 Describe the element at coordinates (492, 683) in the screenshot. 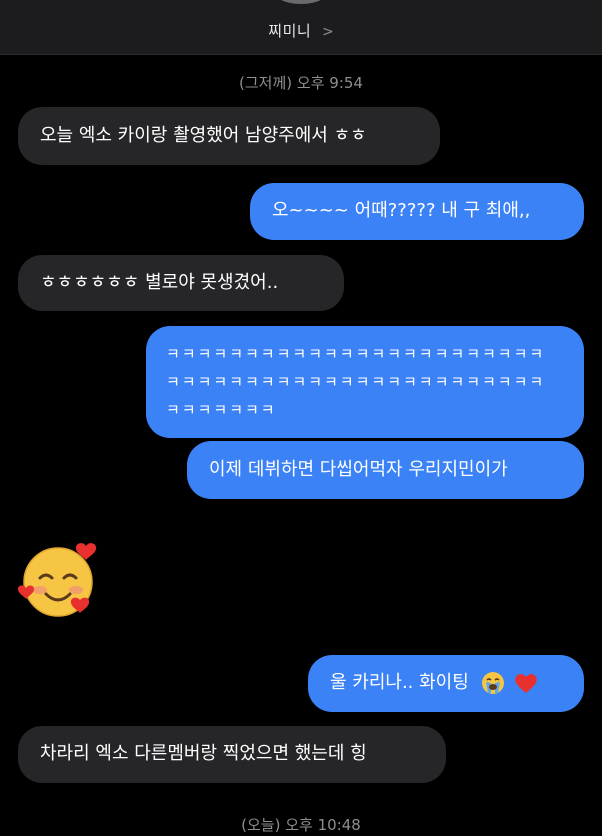

I see `loudly-crying-face-icon` at that location.